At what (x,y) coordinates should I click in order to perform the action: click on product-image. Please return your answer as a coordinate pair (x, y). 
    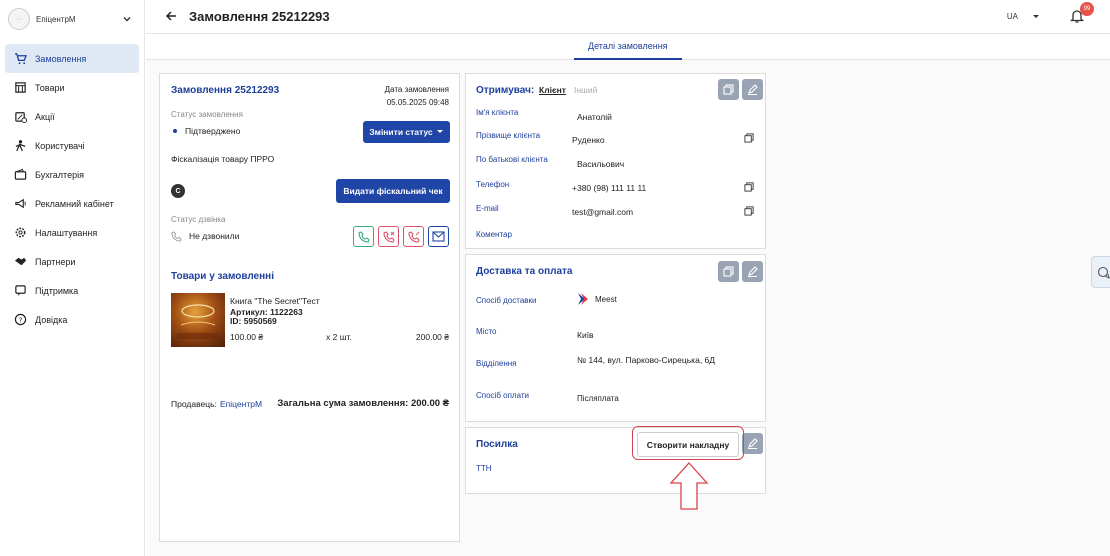
    Looking at the image, I should click on (198, 320).